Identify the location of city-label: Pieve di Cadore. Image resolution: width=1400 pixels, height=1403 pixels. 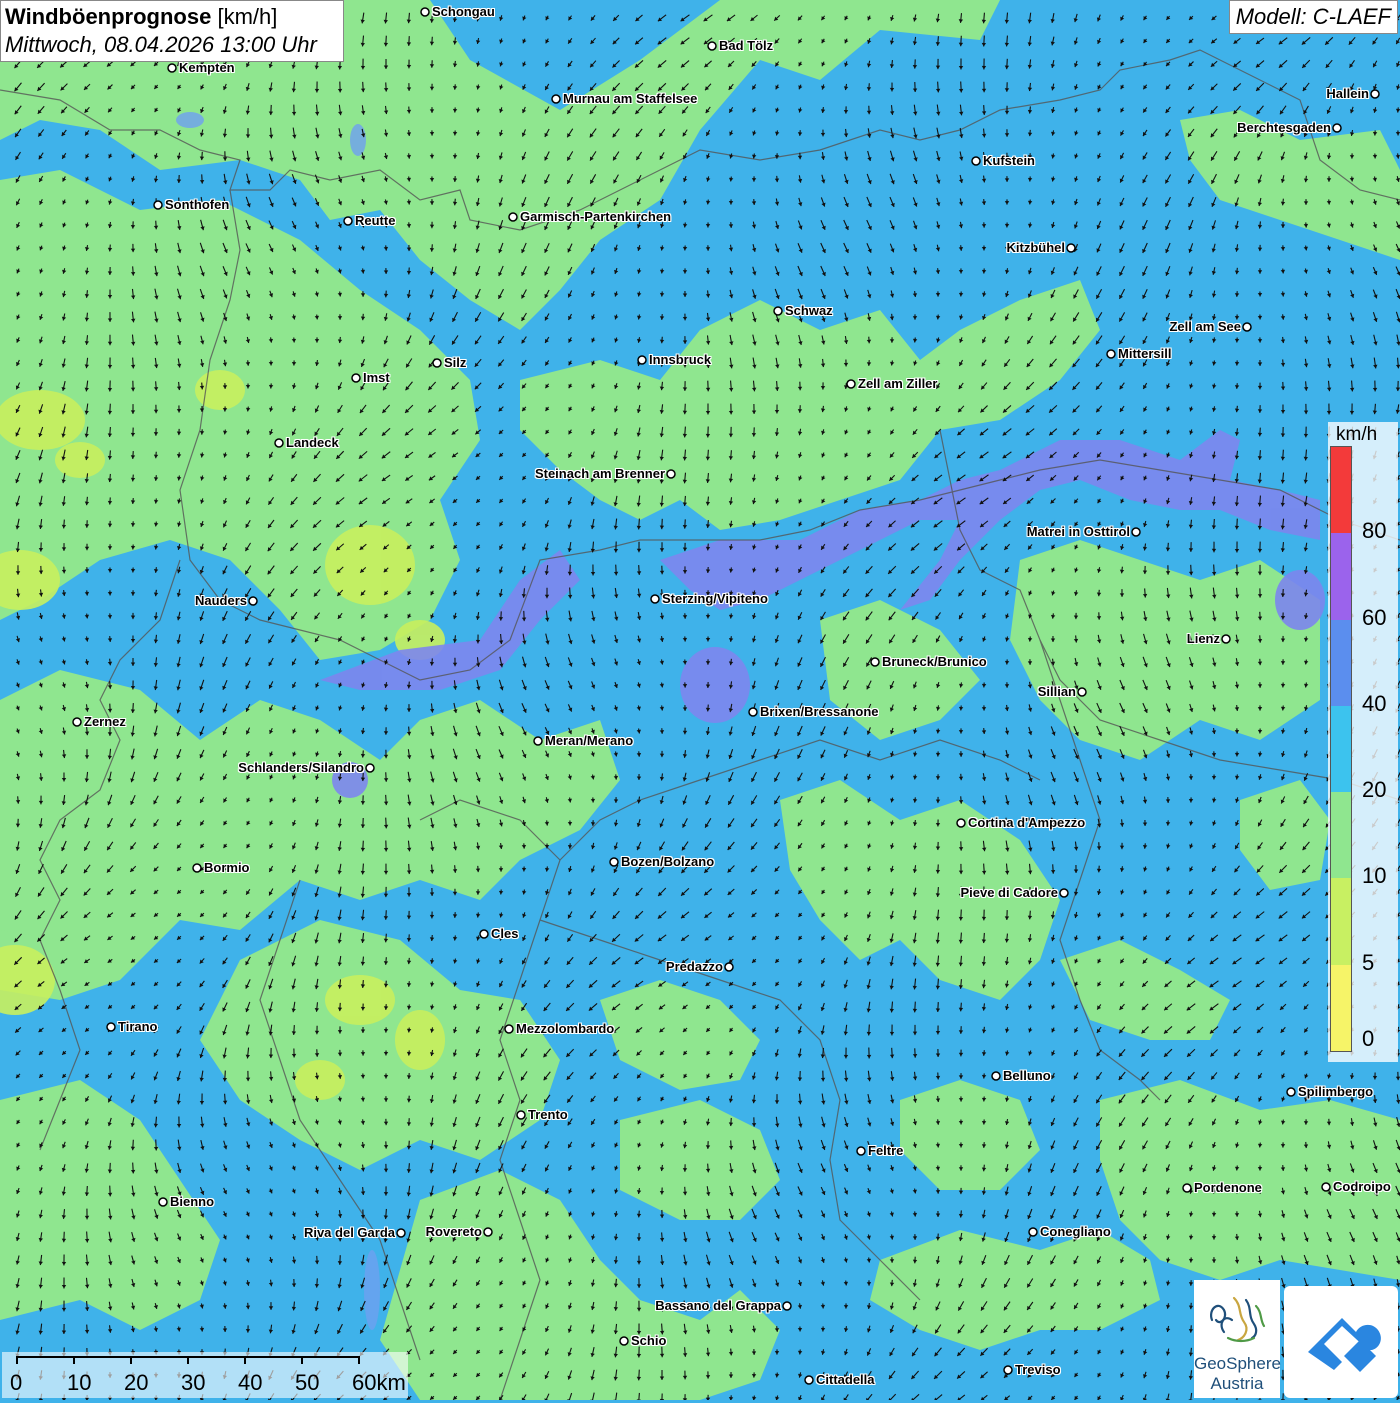
(1009, 892).